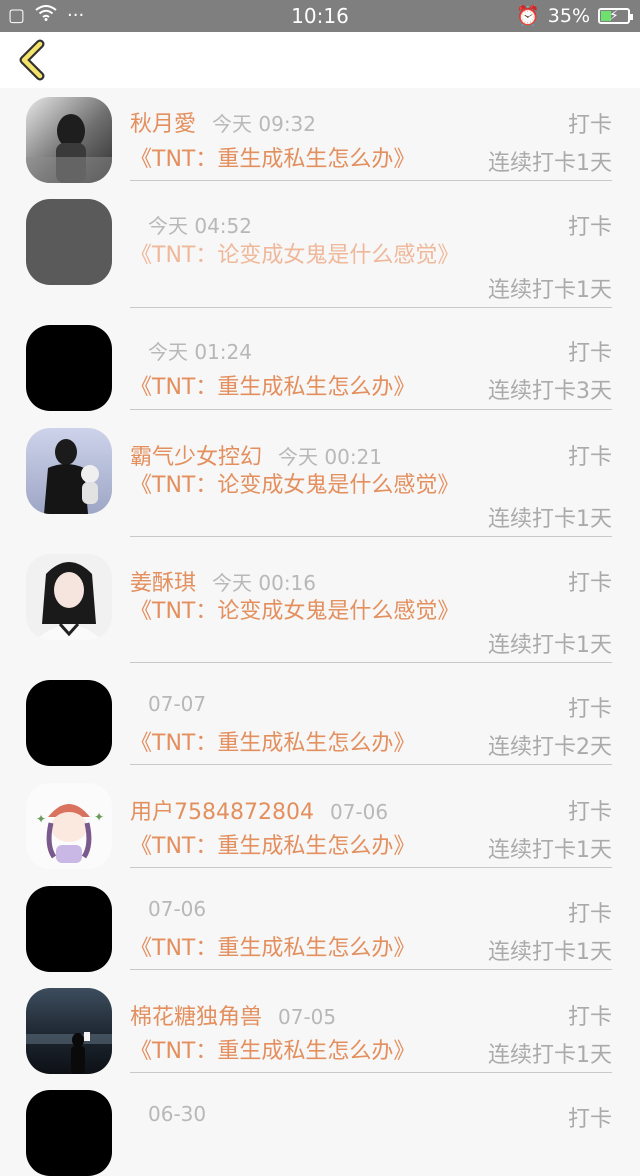 The width and height of the screenshot is (640, 1176). What do you see at coordinates (550, 391) in the screenshot?
I see `streak-count: 连续打卡3天` at bounding box center [550, 391].